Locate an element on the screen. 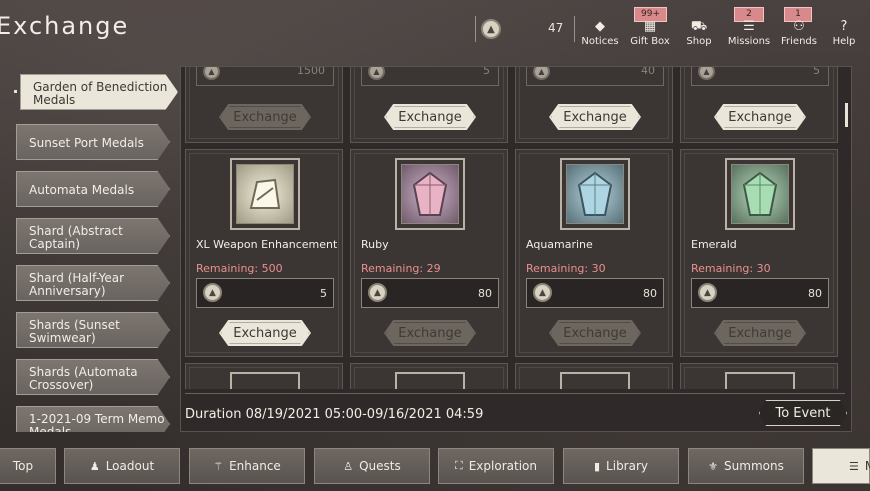 The width and height of the screenshot is (870, 491). gift-box-icon: ▦ is located at coordinates (650, 26).